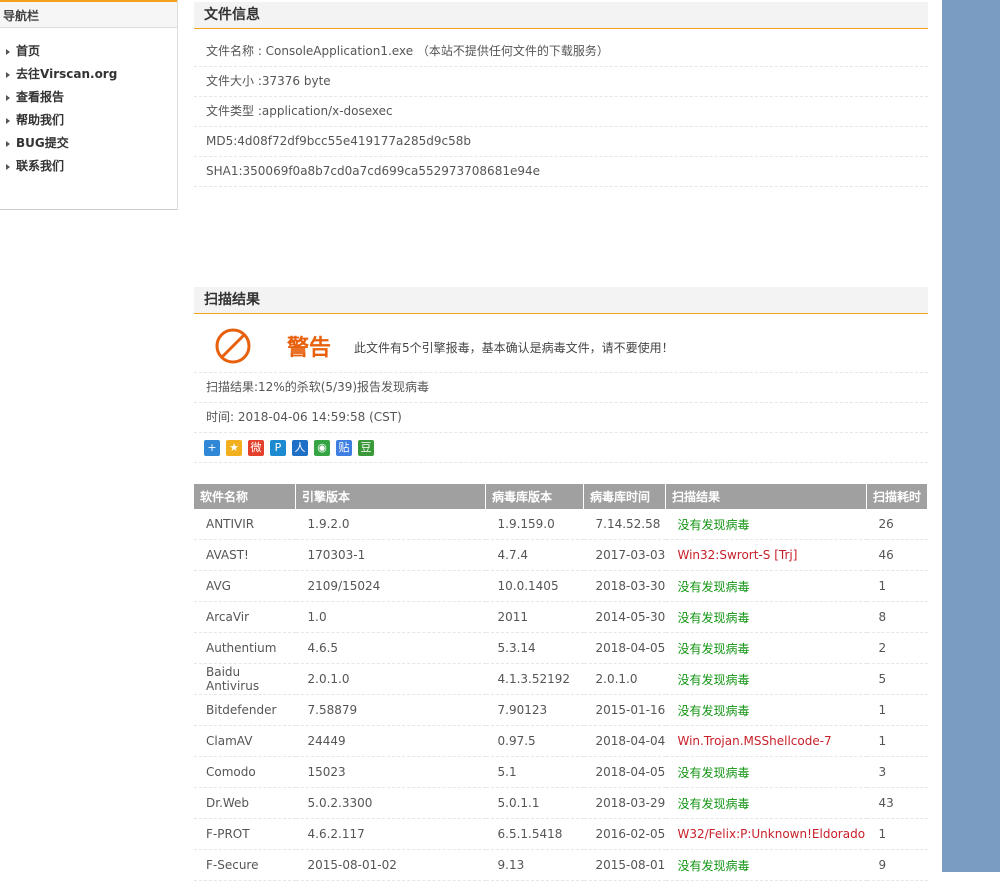 The height and width of the screenshot is (881, 1000). I want to click on cell-db: 4.7.4, so click(534, 555).